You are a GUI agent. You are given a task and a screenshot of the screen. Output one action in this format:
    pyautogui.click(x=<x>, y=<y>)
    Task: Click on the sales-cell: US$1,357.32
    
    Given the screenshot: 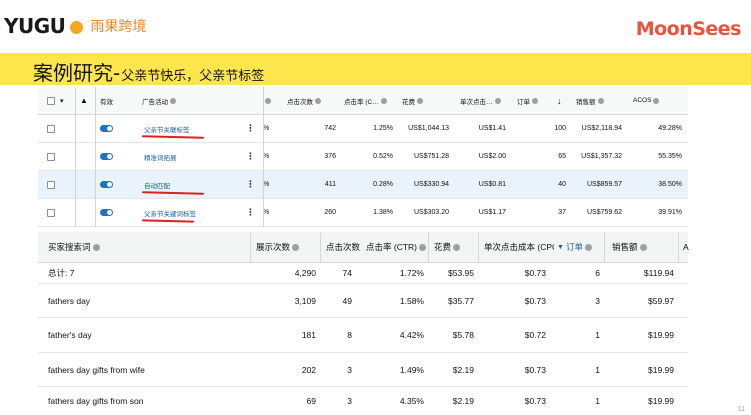 What is the action you would take?
    pyautogui.click(x=601, y=156)
    